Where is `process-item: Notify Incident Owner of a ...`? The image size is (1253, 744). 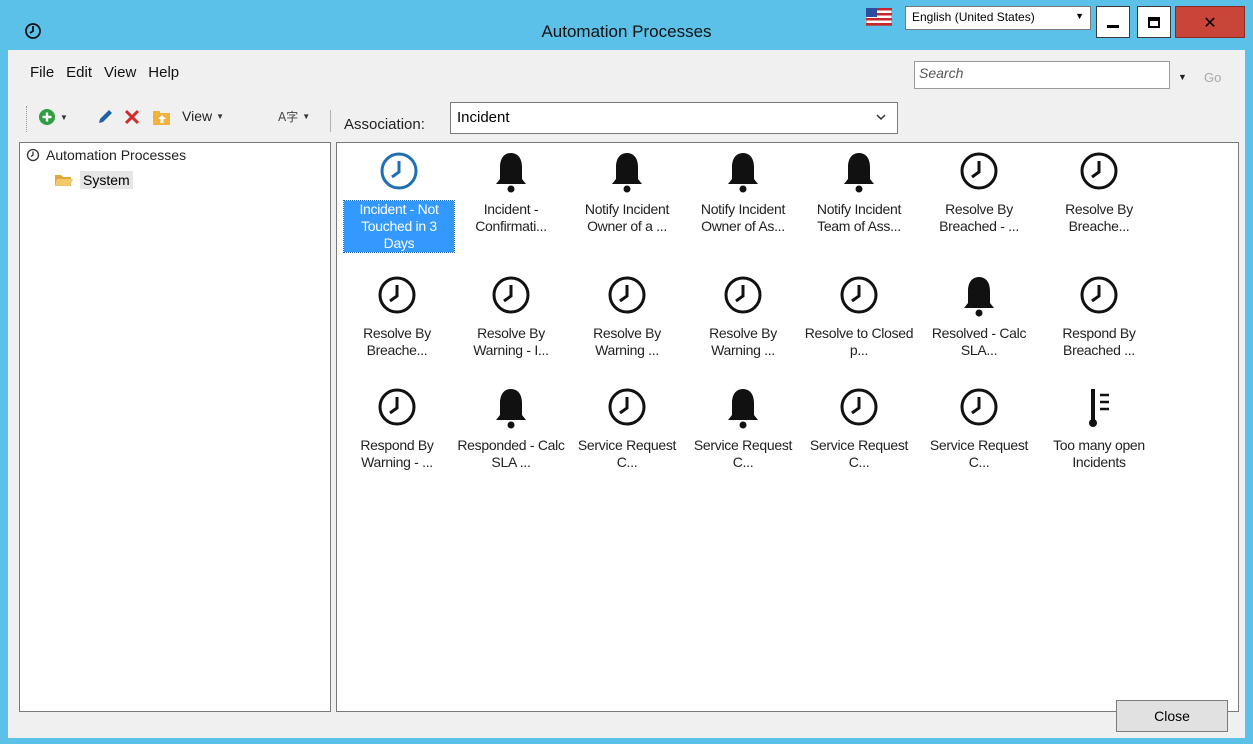
process-item: Notify Incident Owner of a ... is located at coordinates (627, 192).